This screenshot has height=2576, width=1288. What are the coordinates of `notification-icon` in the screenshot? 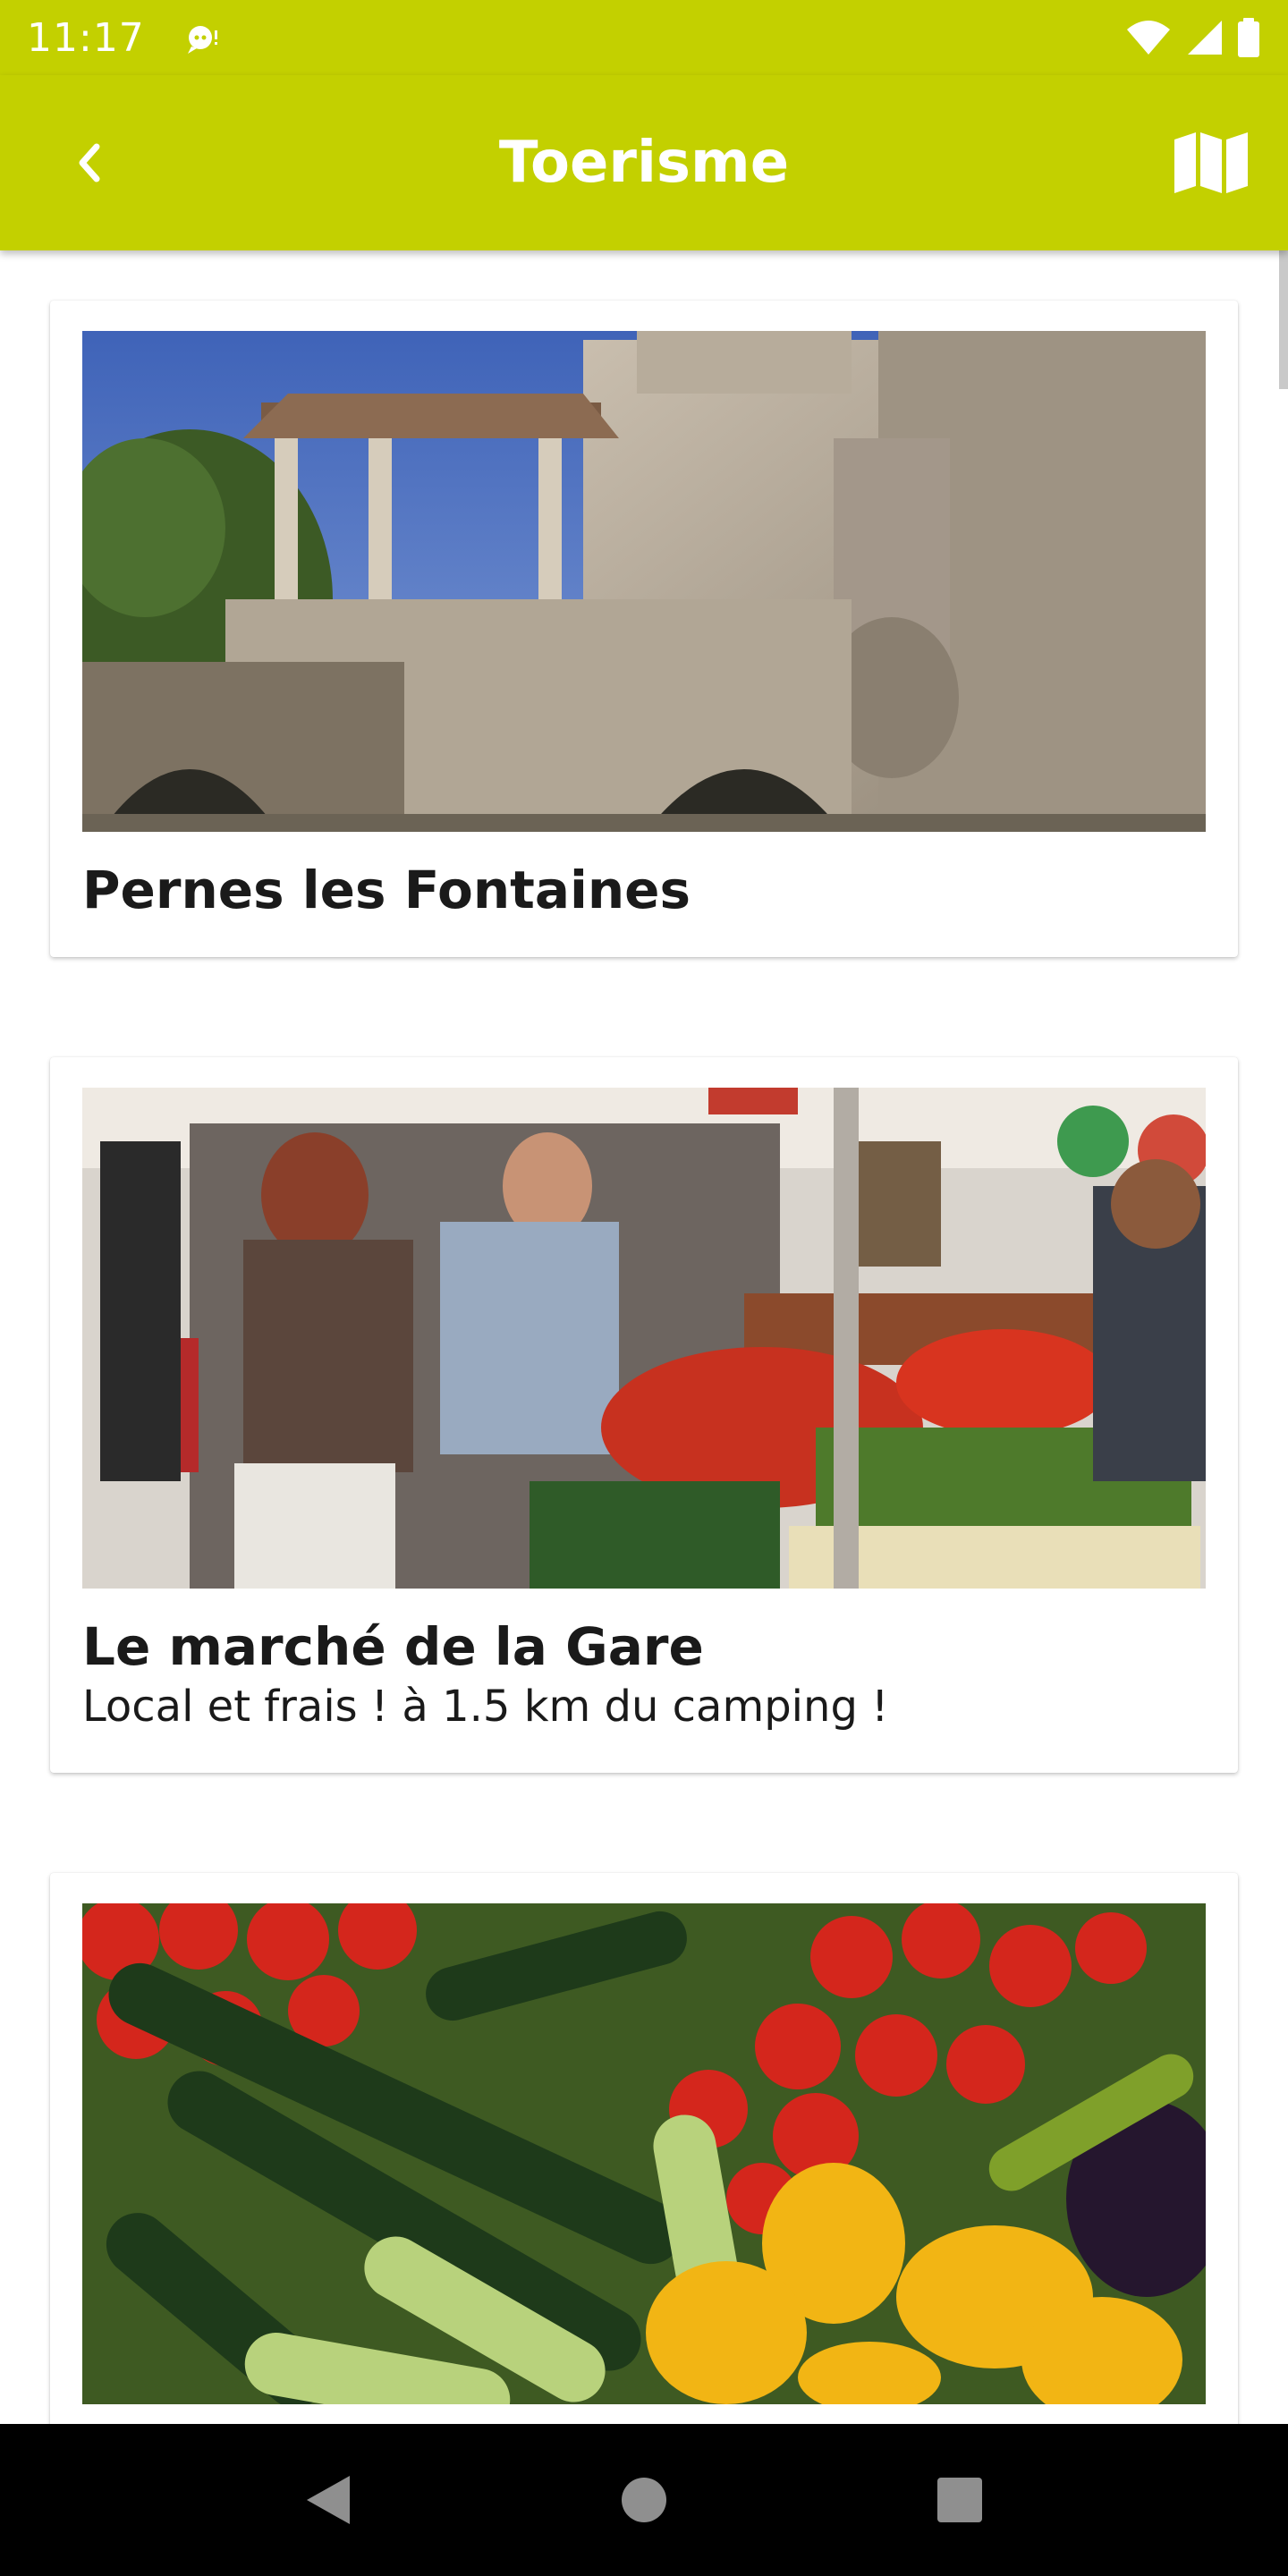 It's located at (202, 40).